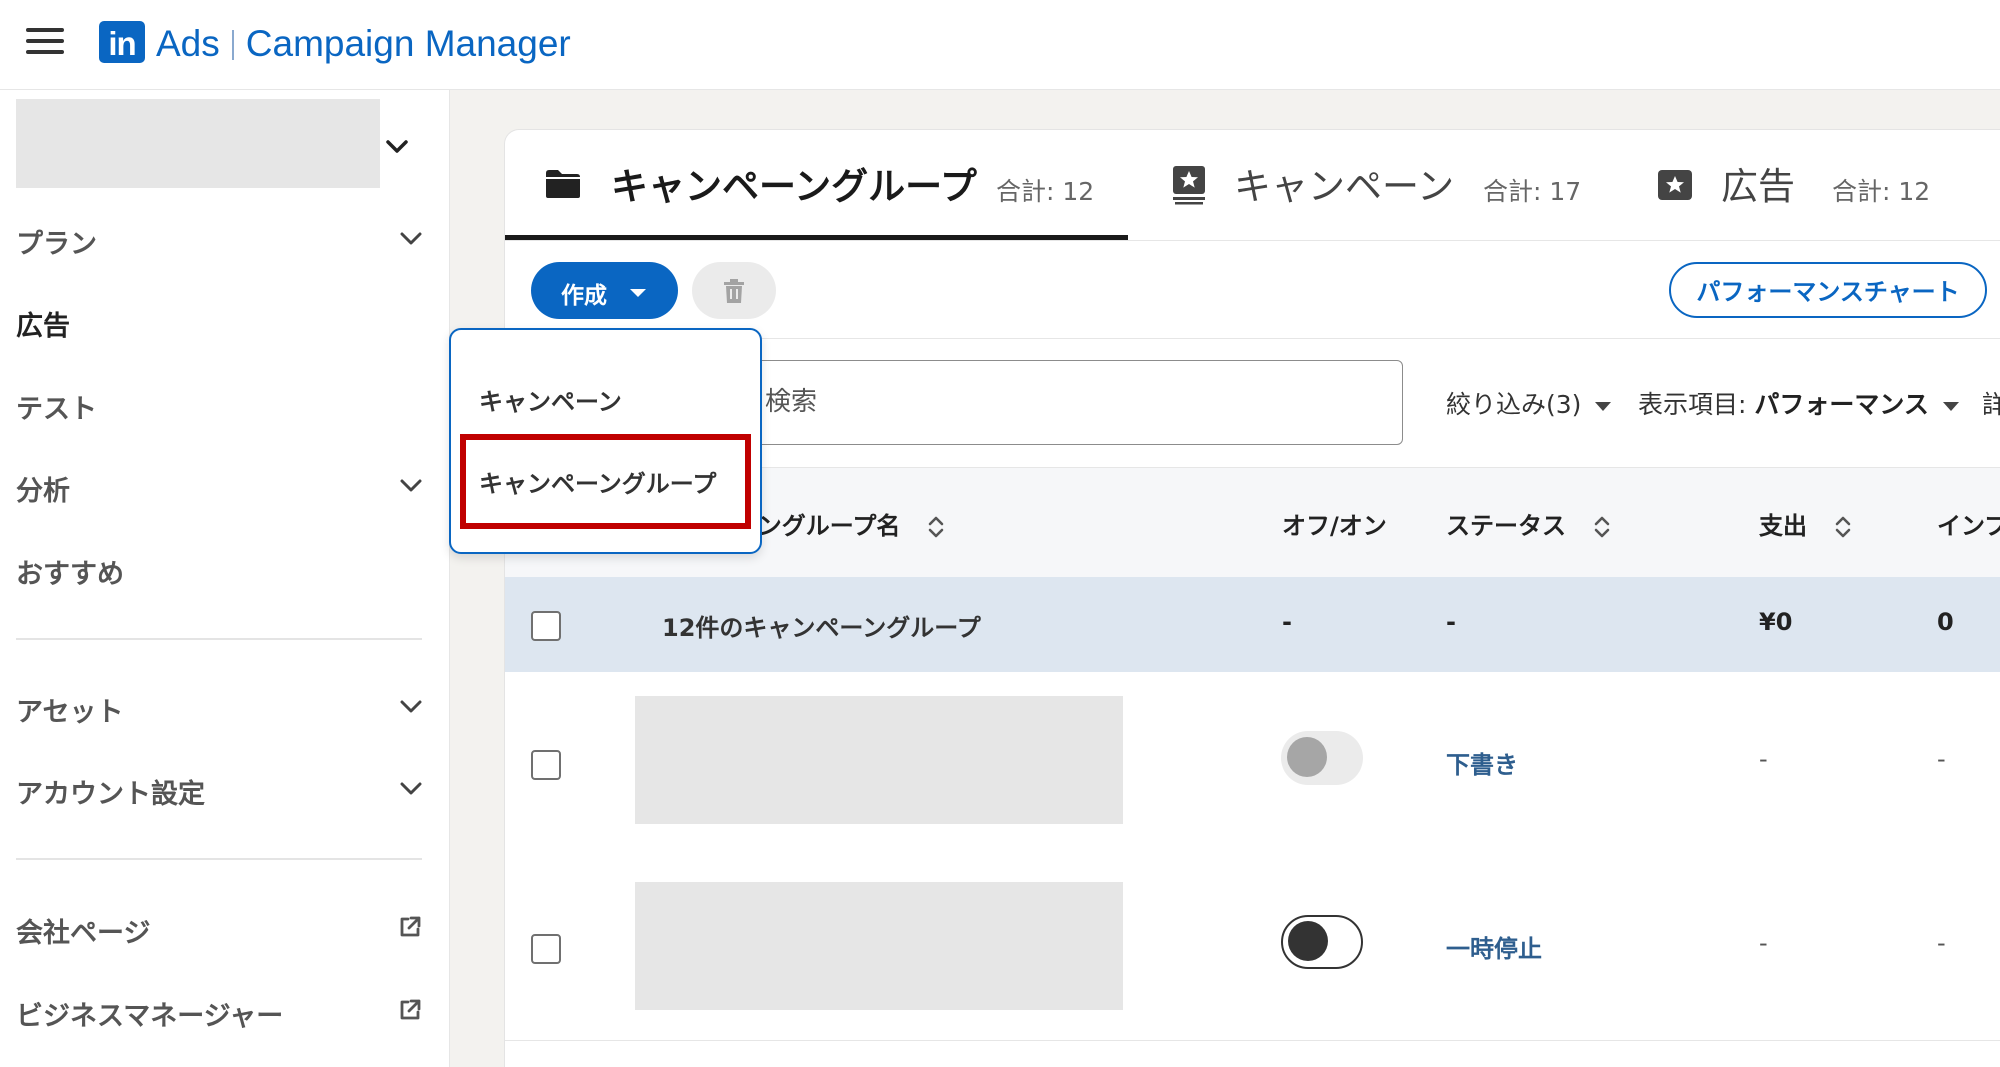  Describe the element at coordinates (1758, 186) in the screenshot. I see `tab-label: 広告` at that location.